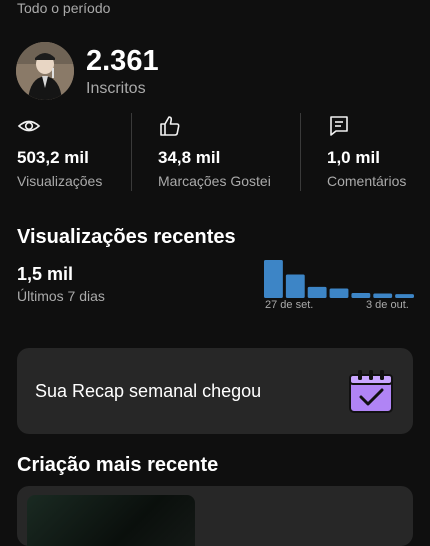  Describe the element at coordinates (118, 465) in the screenshot. I see `latest-creation-title: Criação mais recente` at that location.